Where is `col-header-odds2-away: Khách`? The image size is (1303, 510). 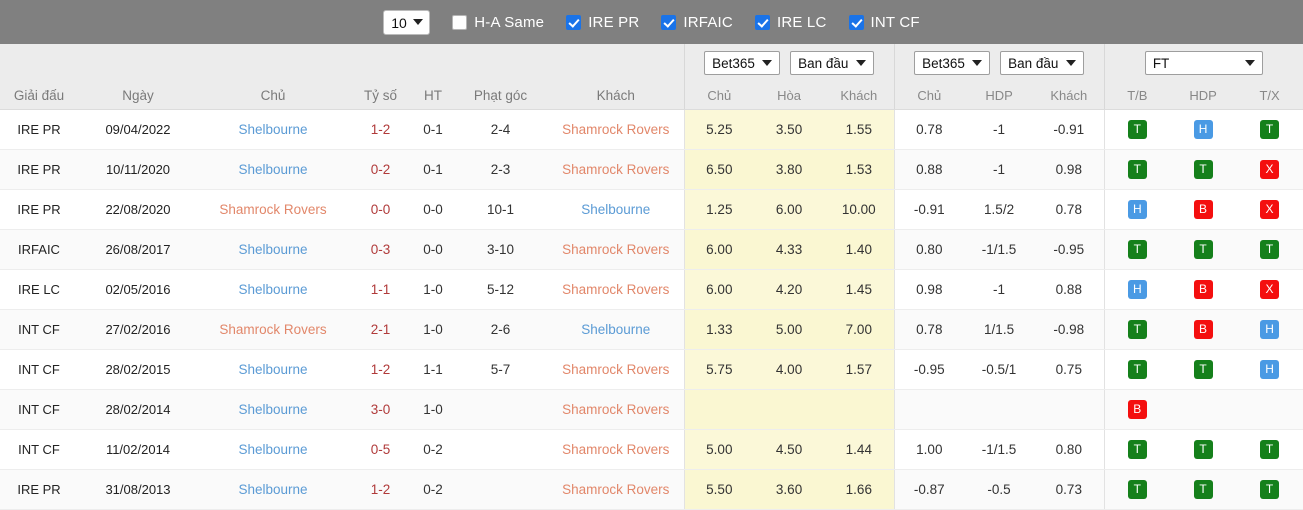 col-header-odds2-away: Khách is located at coordinates (1069, 96).